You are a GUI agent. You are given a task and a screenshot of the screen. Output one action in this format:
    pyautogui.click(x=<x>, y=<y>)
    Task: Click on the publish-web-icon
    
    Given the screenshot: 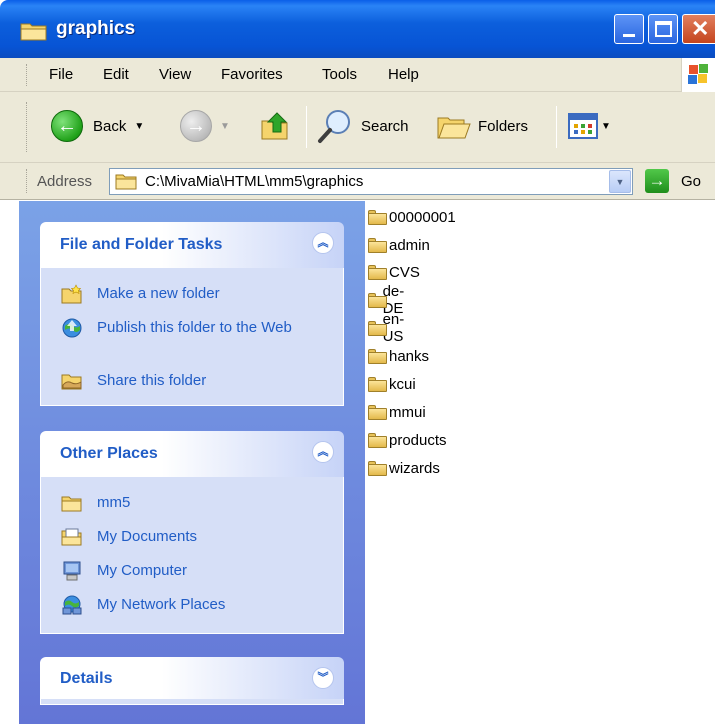 What is the action you would take?
    pyautogui.click(x=72, y=328)
    